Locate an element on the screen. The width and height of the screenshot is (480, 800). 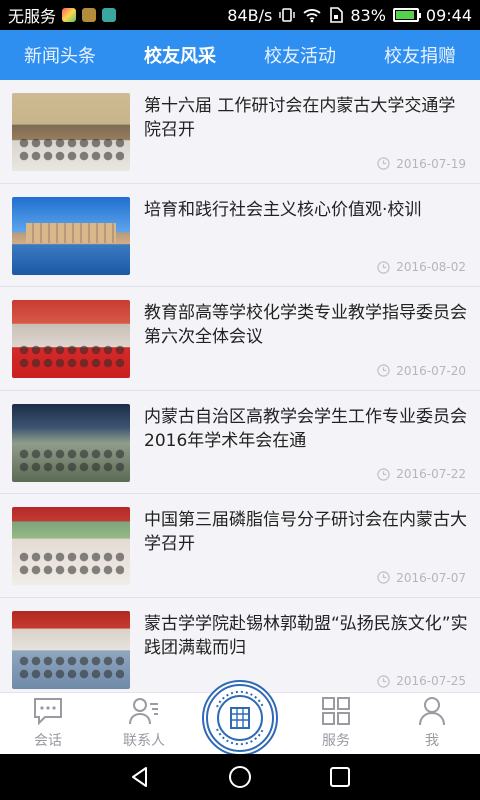
news-item: 培育和践行社会主义核心价值观·校训 2016-08-02 is located at coordinates (240, 235).